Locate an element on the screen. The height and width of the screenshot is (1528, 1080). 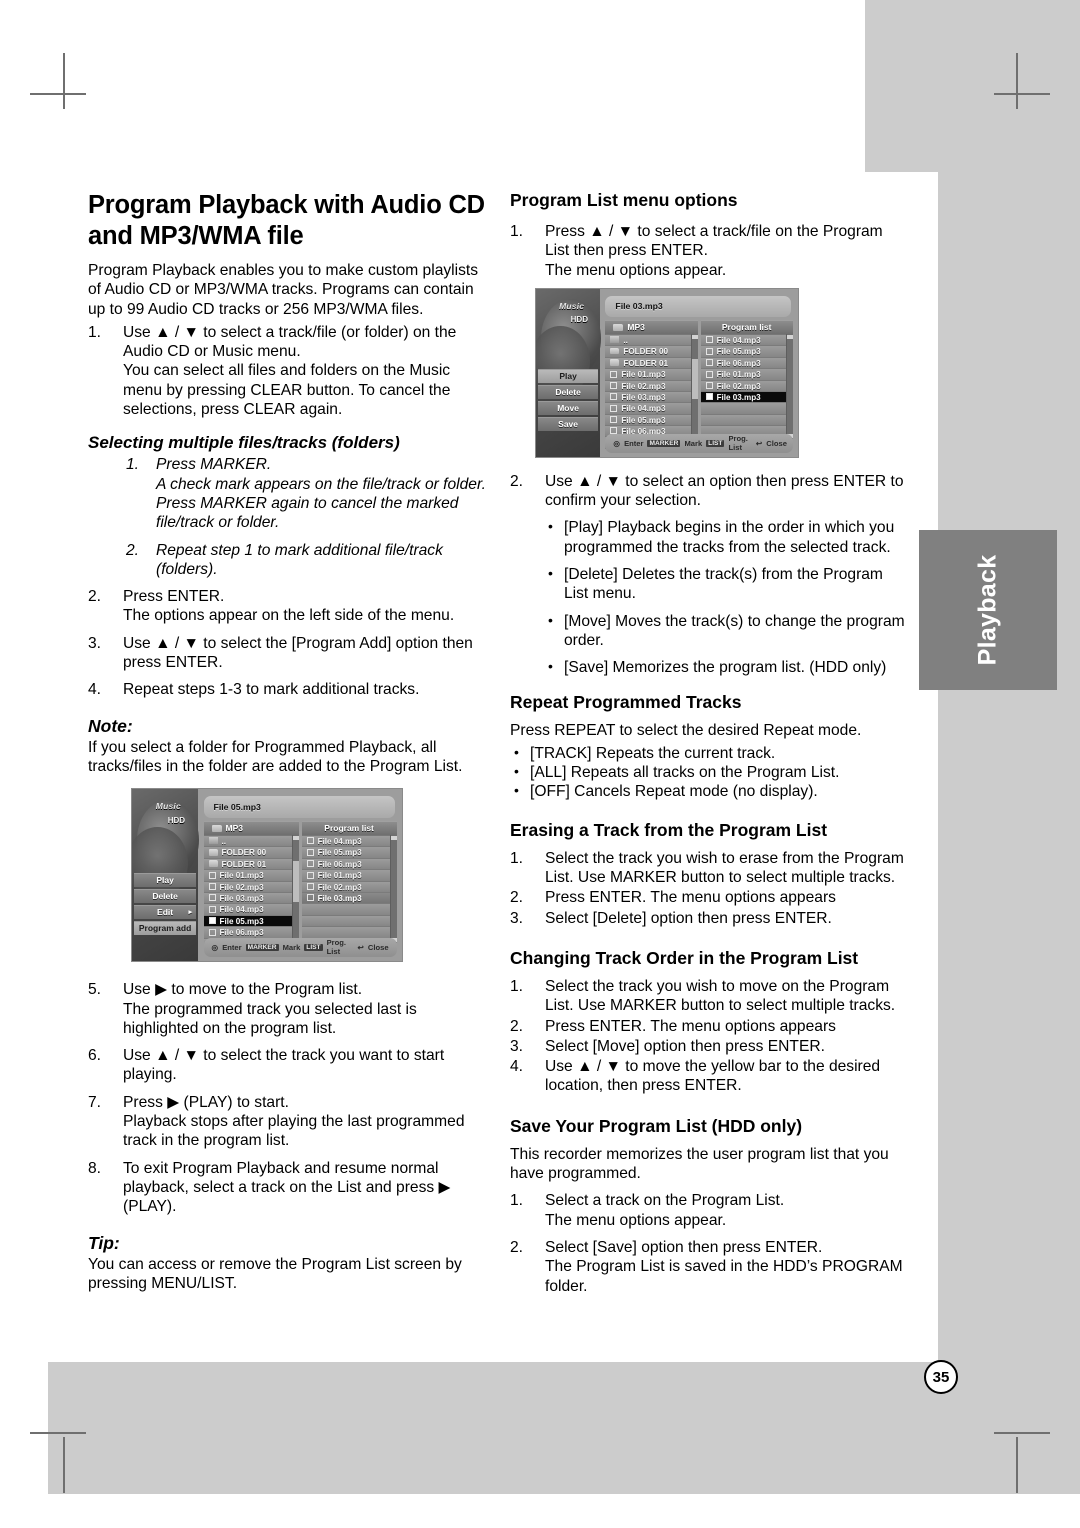
osd1-file-row: File 01.mp3 is located at coordinates (247, 876).